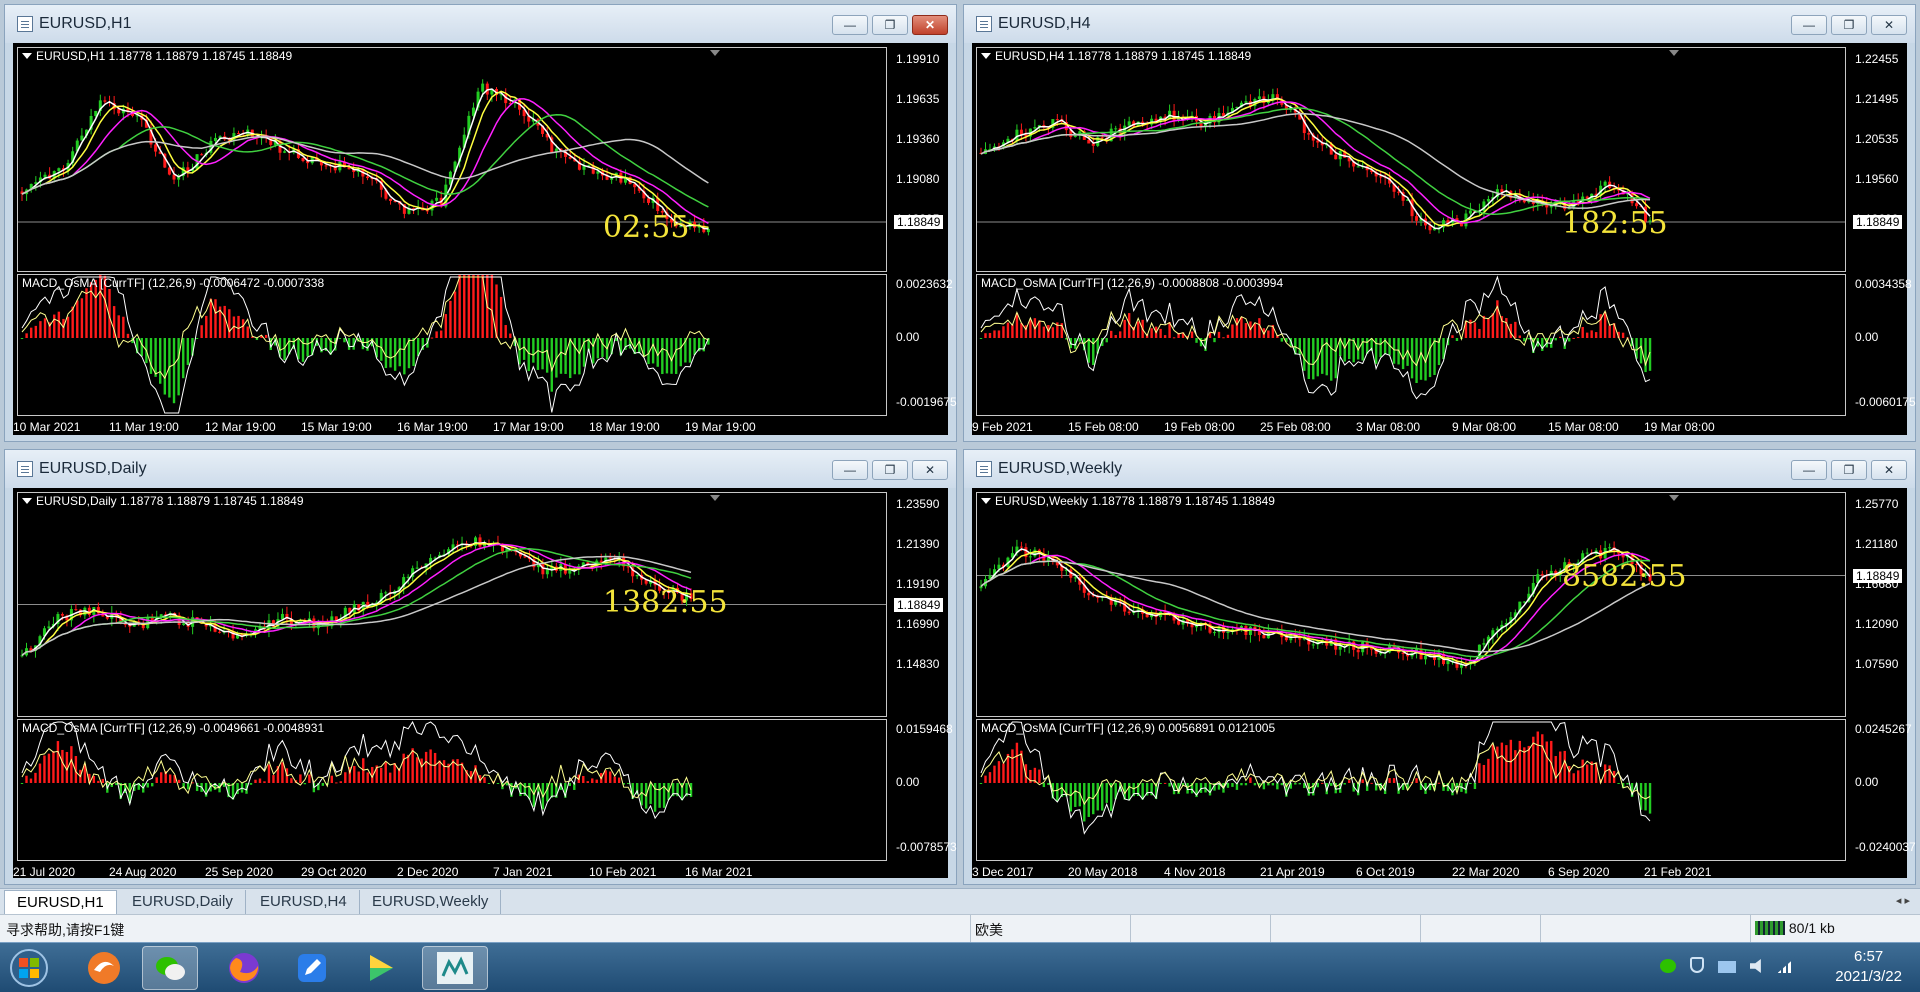  I want to click on time-axis-label: 3 Dec 2017, so click(1003, 872).